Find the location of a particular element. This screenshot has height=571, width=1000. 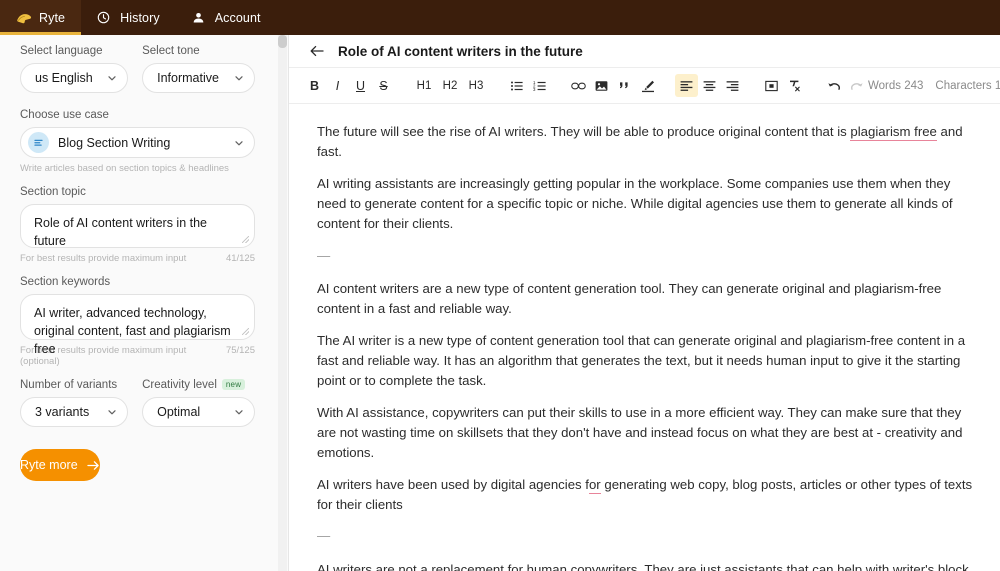

document-stats: Words 243 Characters 1 is located at coordinates (934, 86).